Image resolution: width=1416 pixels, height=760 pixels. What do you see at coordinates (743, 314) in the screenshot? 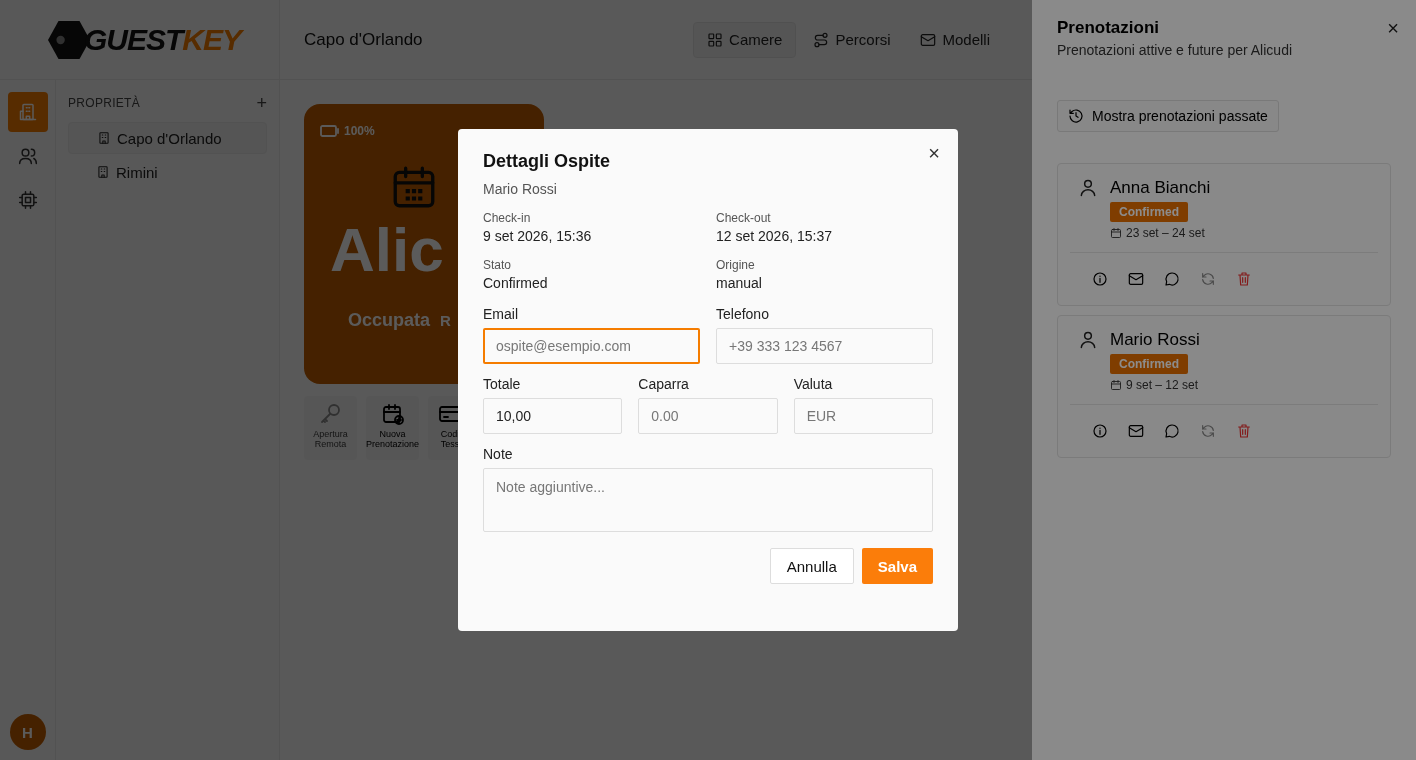
I see `field-label: Telefono` at bounding box center [743, 314].